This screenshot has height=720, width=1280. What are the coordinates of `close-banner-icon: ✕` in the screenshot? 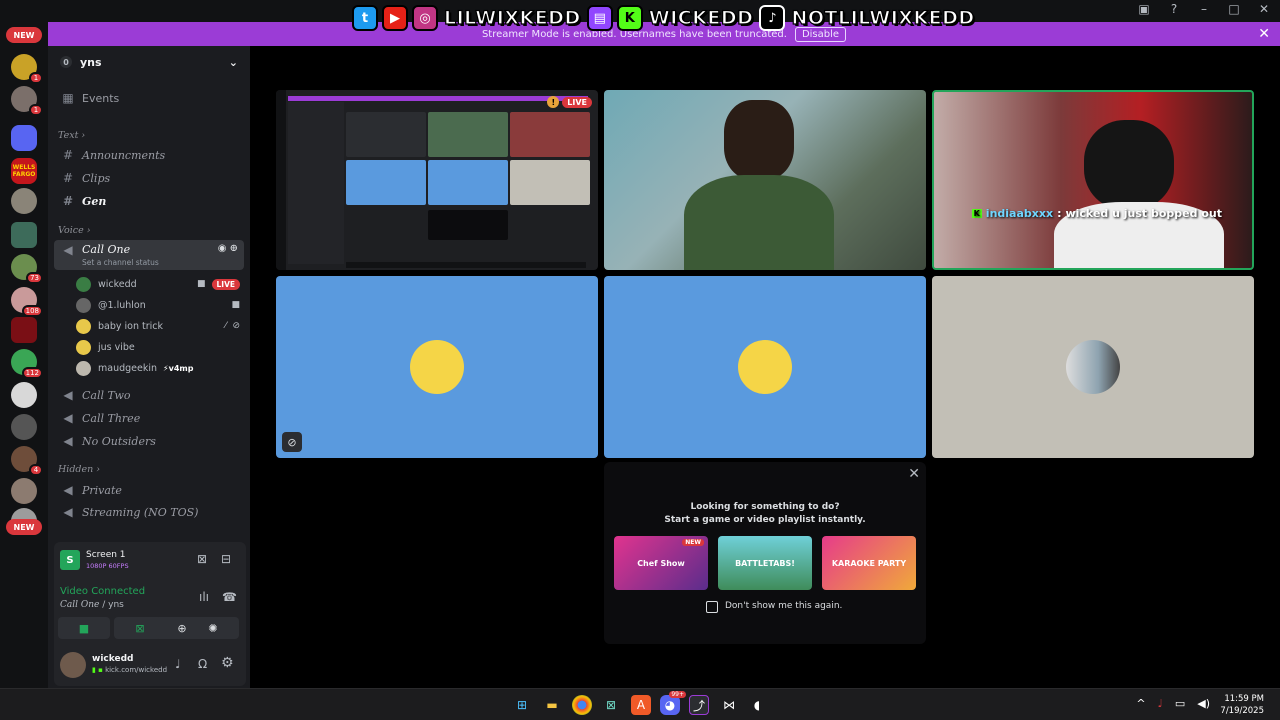 It's located at (1264, 34).